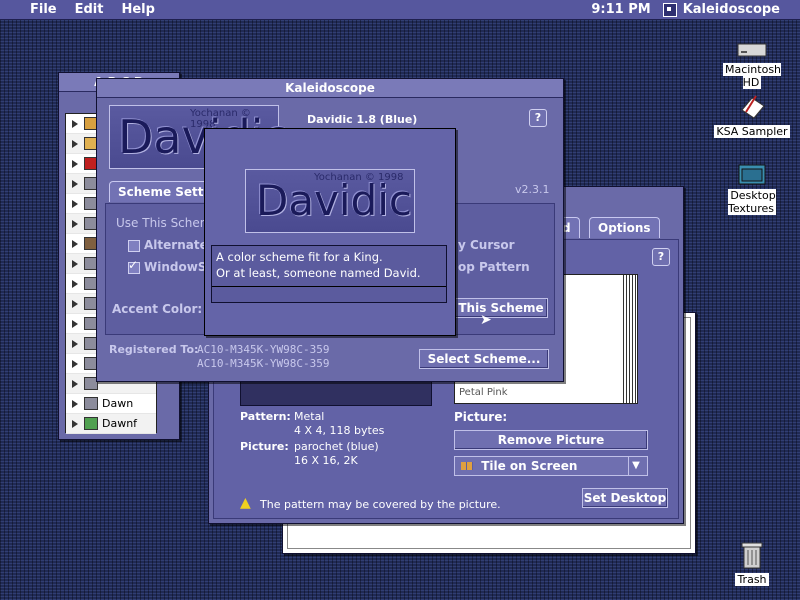  Describe the element at coordinates (753, 107) in the screenshot. I see `document-icon` at that location.